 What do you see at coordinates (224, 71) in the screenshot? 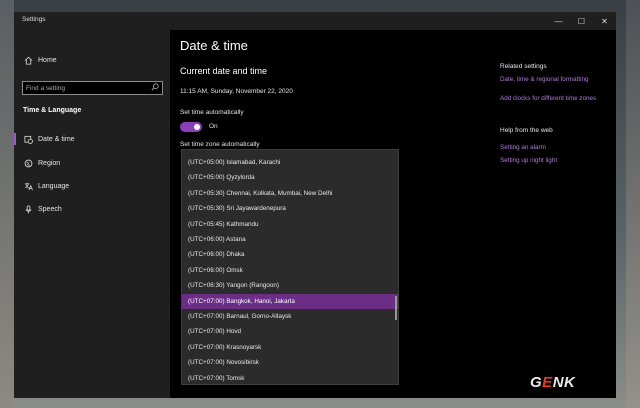
I see `section-heading: Current date and time` at bounding box center [224, 71].